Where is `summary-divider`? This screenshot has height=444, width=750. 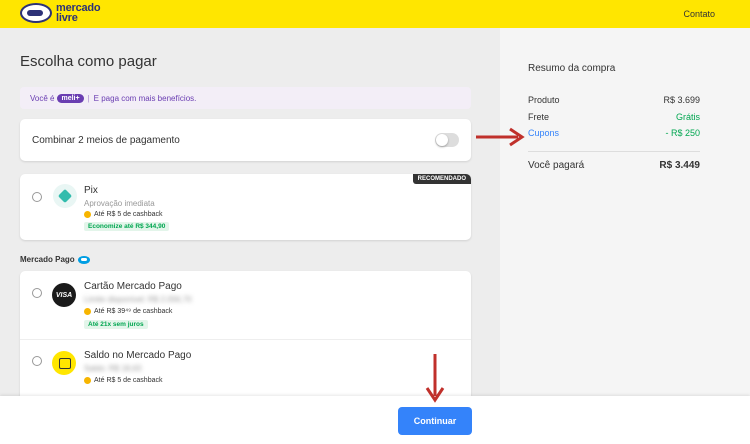
summary-divider is located at coordinates (614, 151).